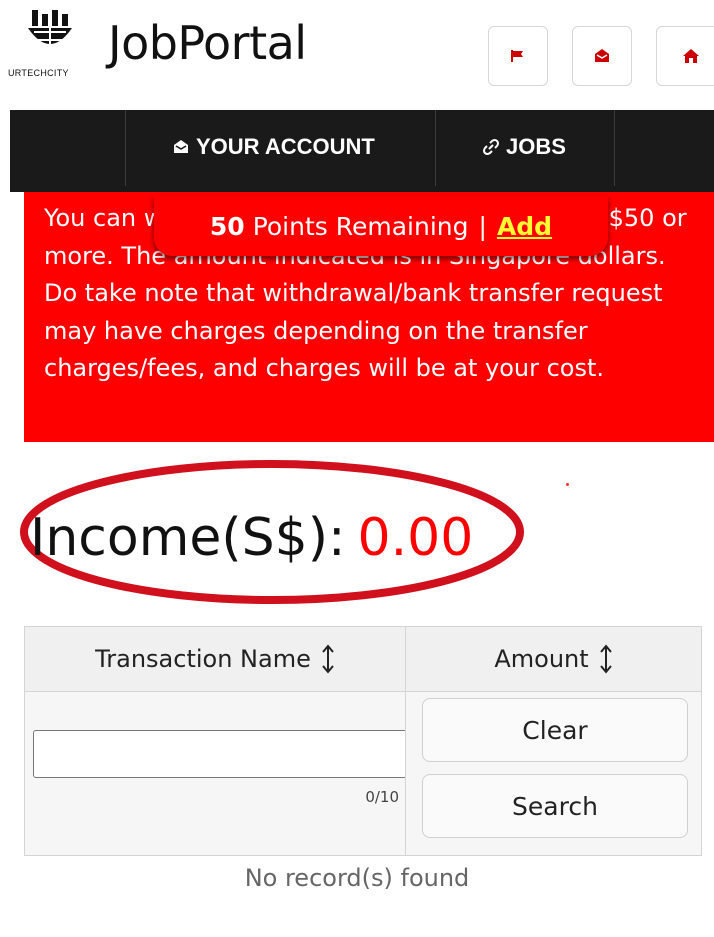 The image size is (714, 937). I want to click on column-header-transaction-name: Transaction Name, so click(215, 659).